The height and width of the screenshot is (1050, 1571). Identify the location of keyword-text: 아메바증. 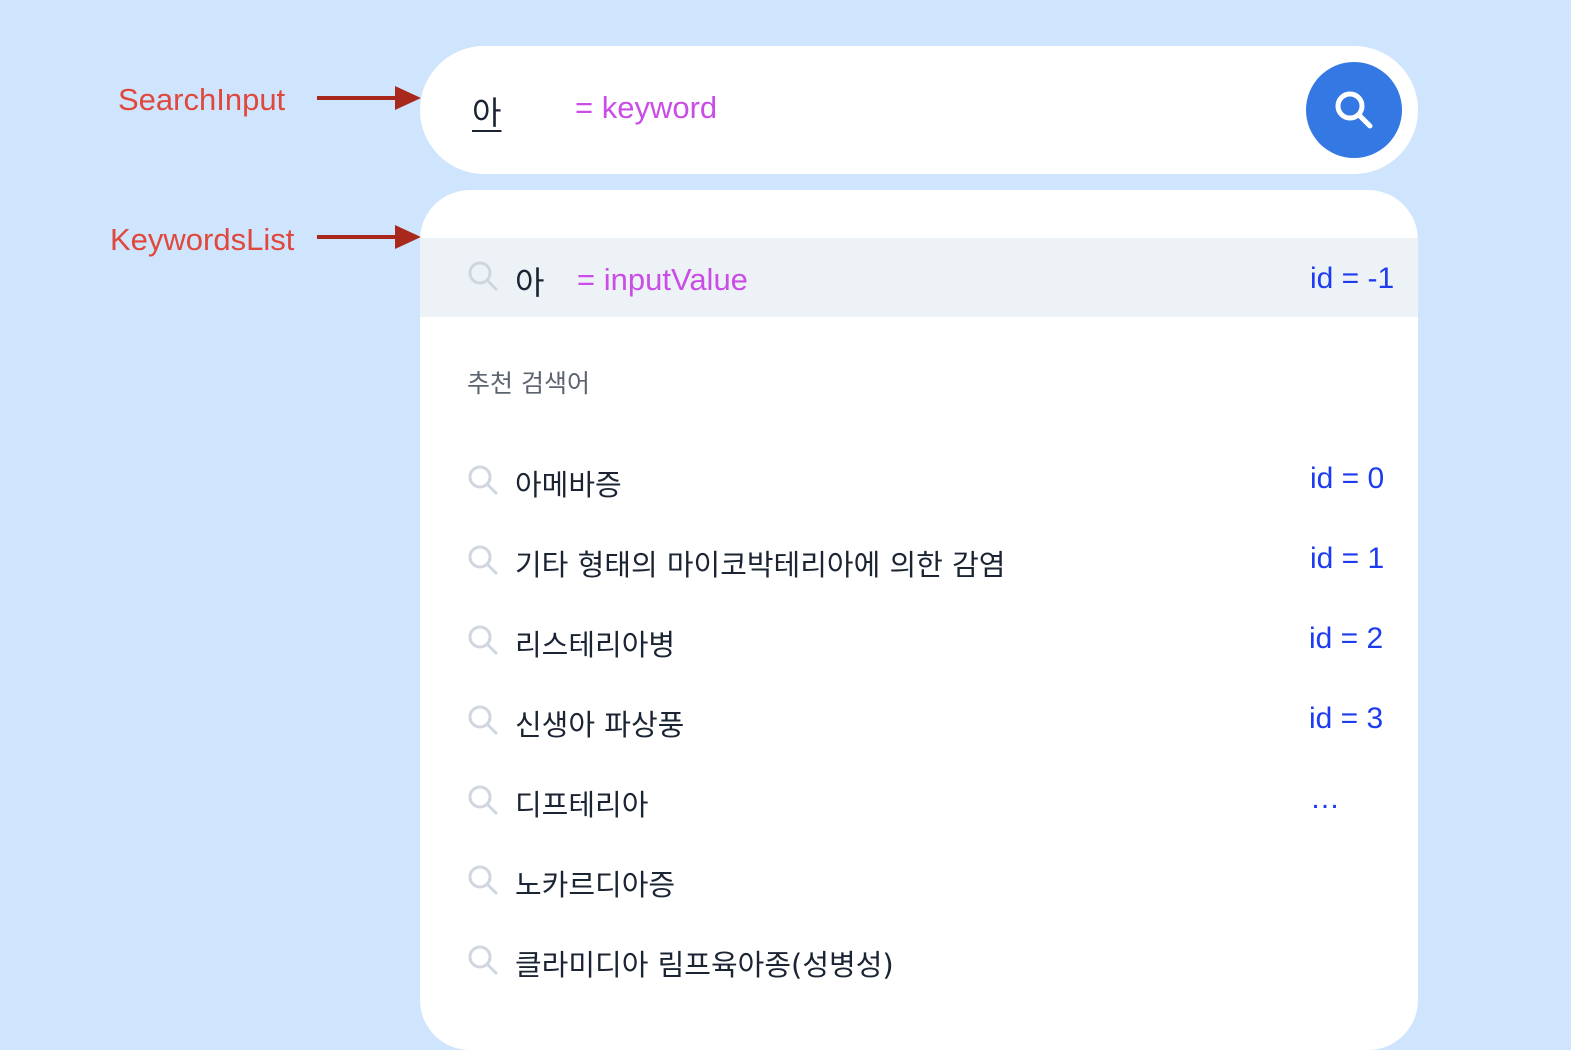
(568, 485).